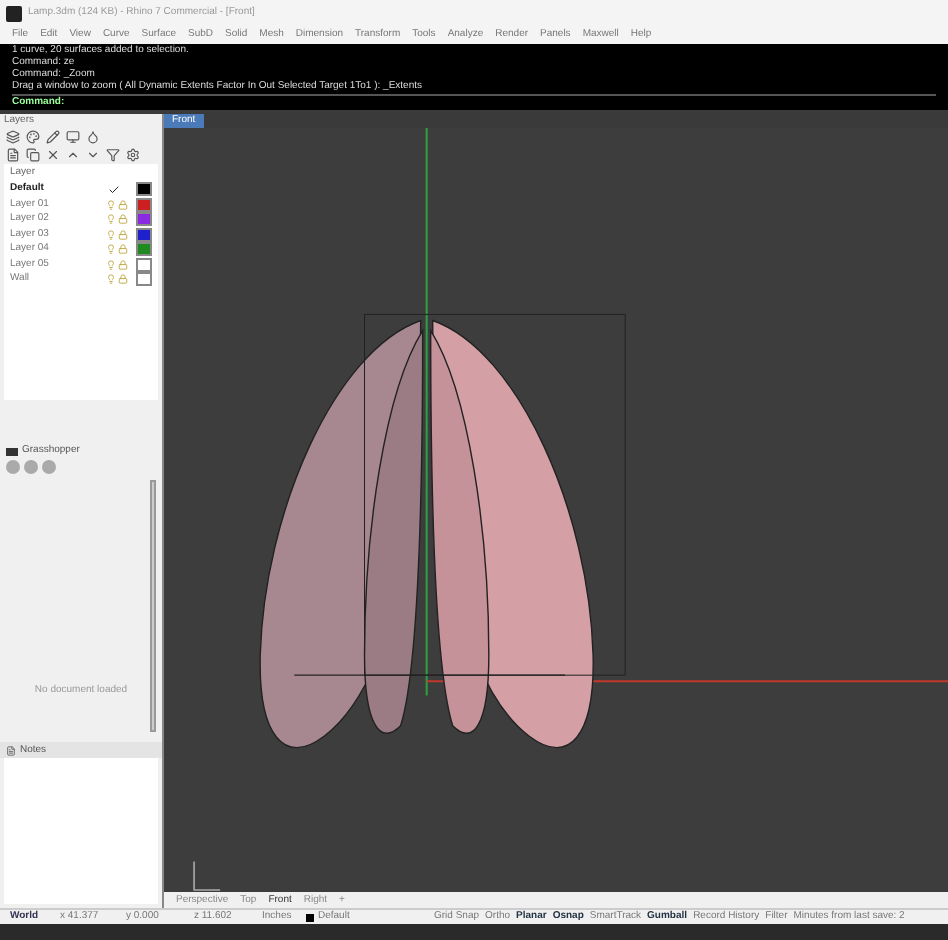 The width and height of the screenshot is (948, 940). I want to click on scrollbar, so click(153, 606).